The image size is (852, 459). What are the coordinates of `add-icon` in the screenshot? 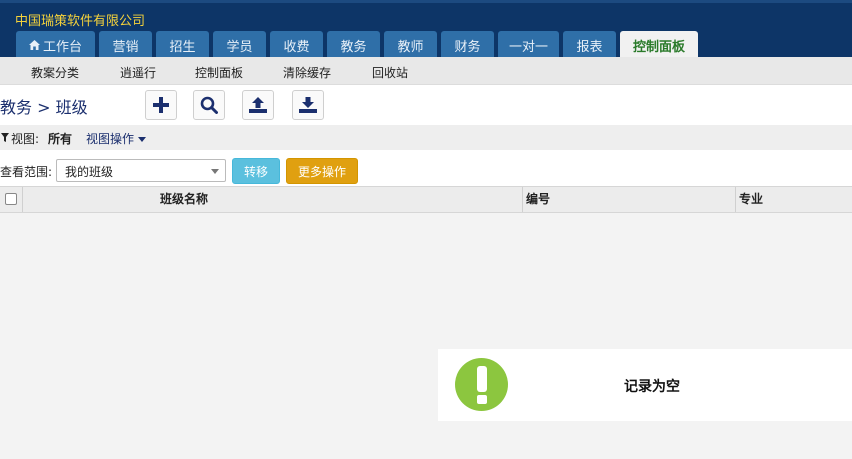 It's located at (161, 105).